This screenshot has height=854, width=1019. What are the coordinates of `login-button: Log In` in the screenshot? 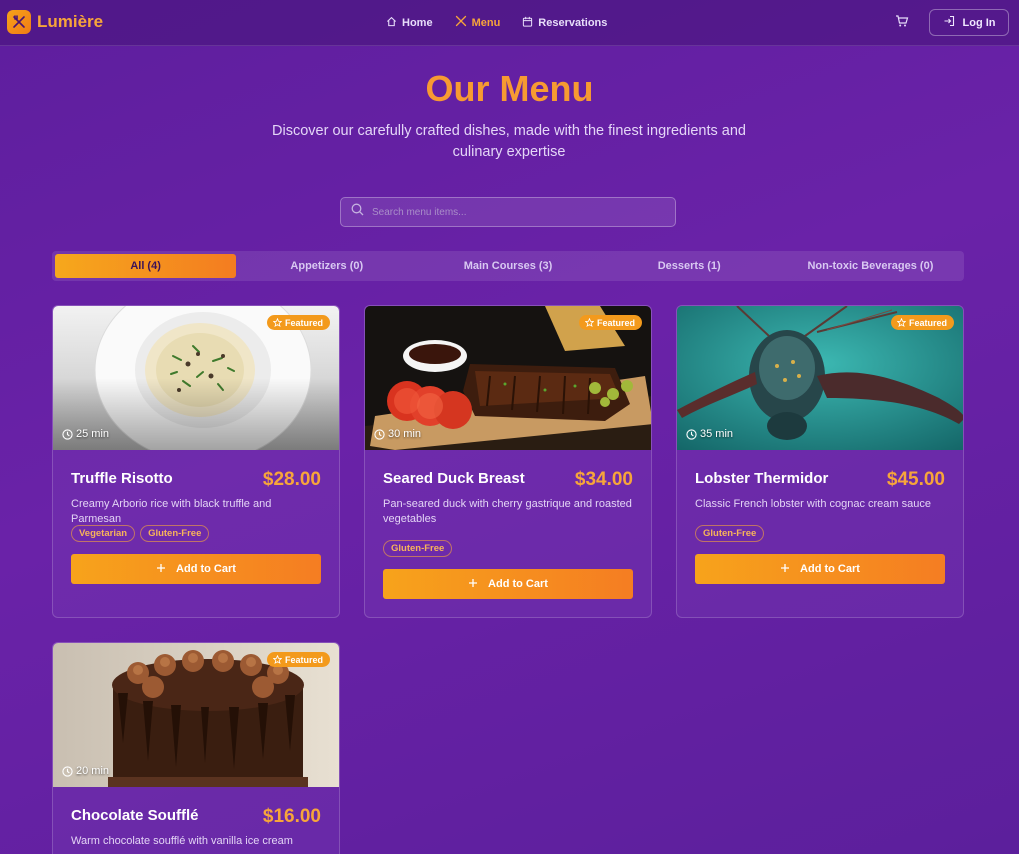 It's located at (969, 22).